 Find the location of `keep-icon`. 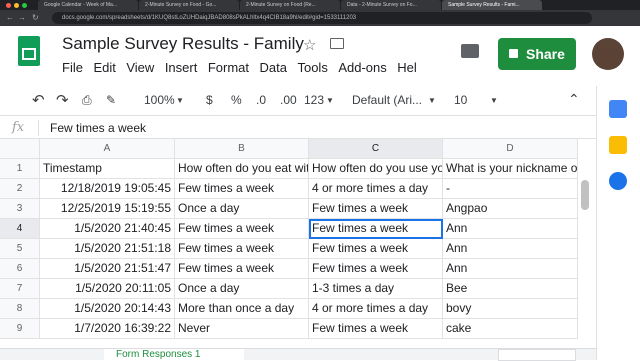

keep-icon is located at coordinates (618, 145).